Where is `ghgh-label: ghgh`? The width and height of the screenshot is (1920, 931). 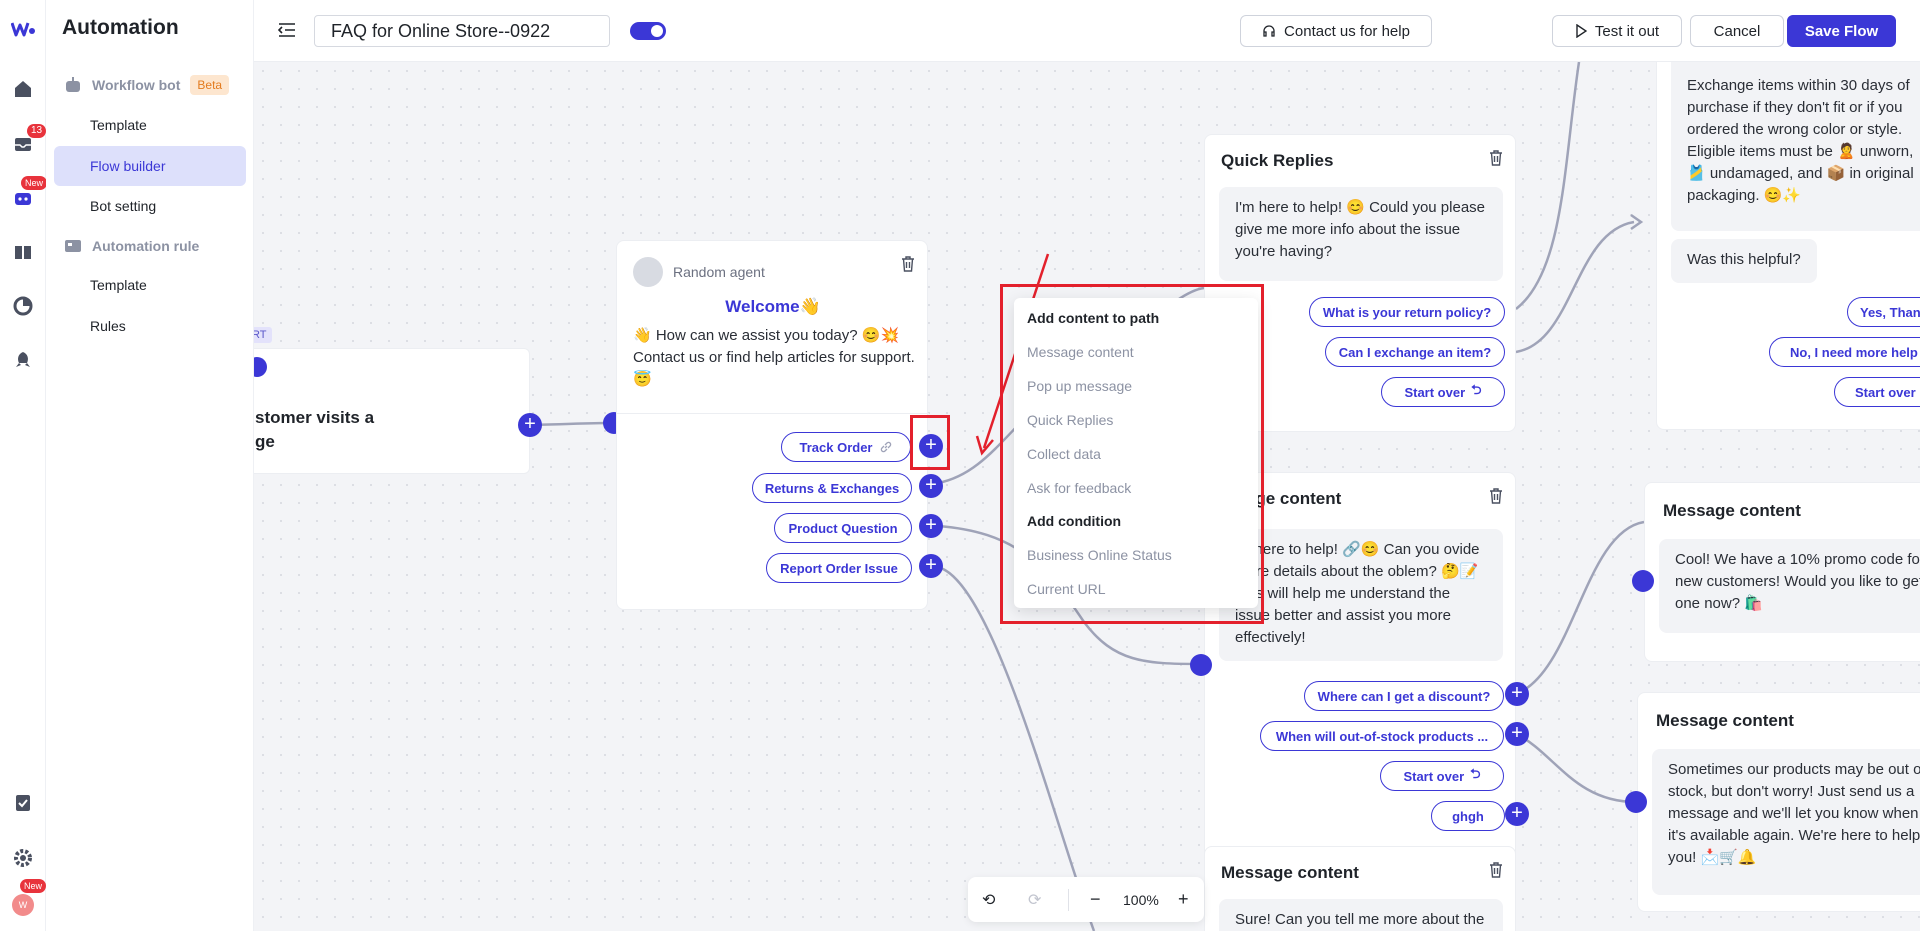 ghgh-label: ghgh is located at coordinates (1468, 816).